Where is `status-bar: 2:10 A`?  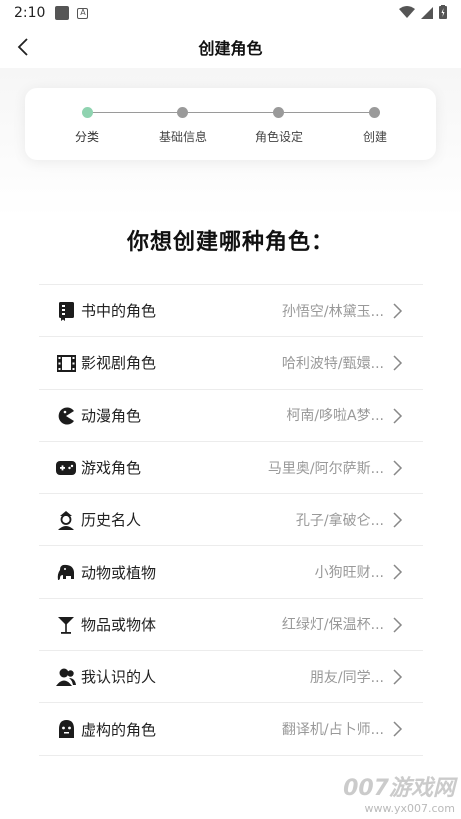
status-bar: 2:10 A is located at coordinates (230, 13).